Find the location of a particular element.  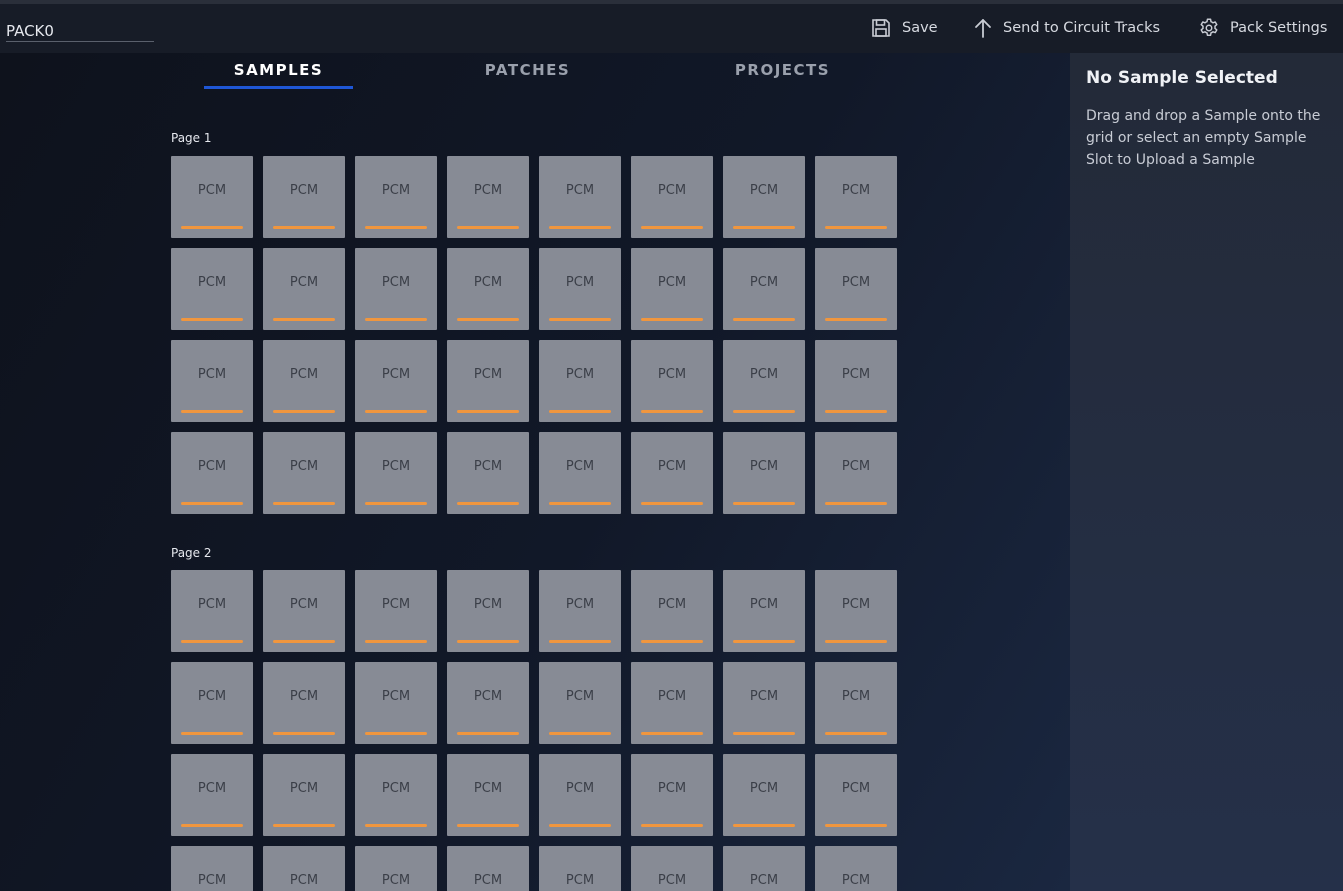

tab-projects: PROJECTS is located at coordinates (782, 75).